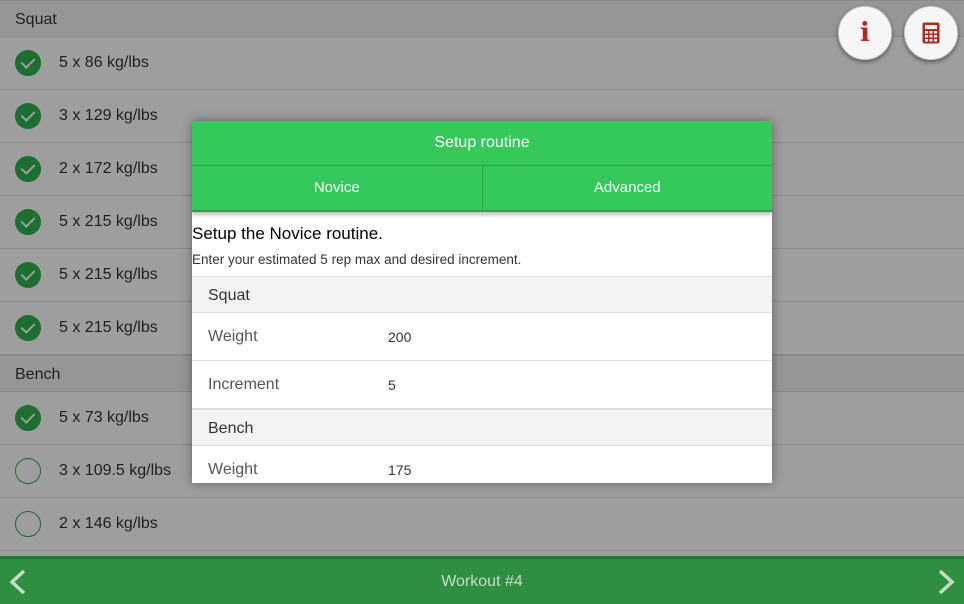 This screenshot has width=964, height=604. I want to click on squat-increment-input, so click(580, 384).